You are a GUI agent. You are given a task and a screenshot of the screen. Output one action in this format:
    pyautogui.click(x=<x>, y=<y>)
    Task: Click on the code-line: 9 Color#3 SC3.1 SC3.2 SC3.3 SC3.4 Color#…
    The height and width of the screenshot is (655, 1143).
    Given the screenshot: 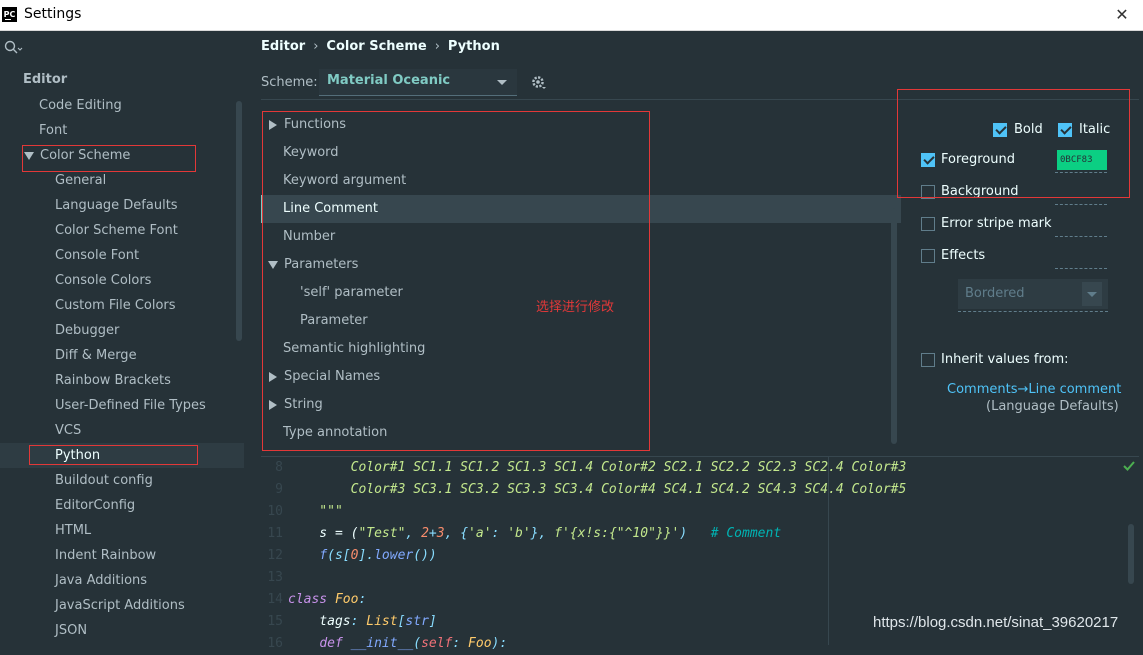 What is the action you would take?
    pyautogui.click(x=591, y=489)
    